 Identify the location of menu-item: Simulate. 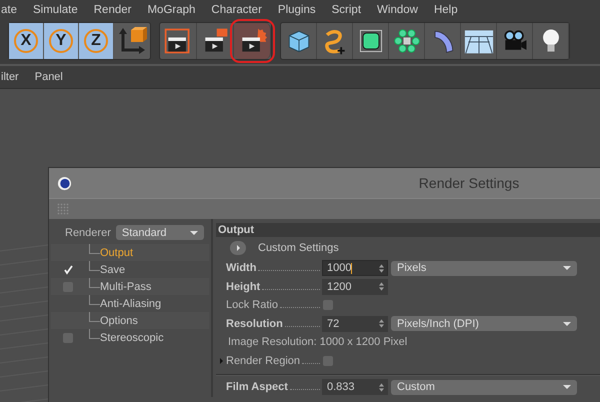
(55, 10).